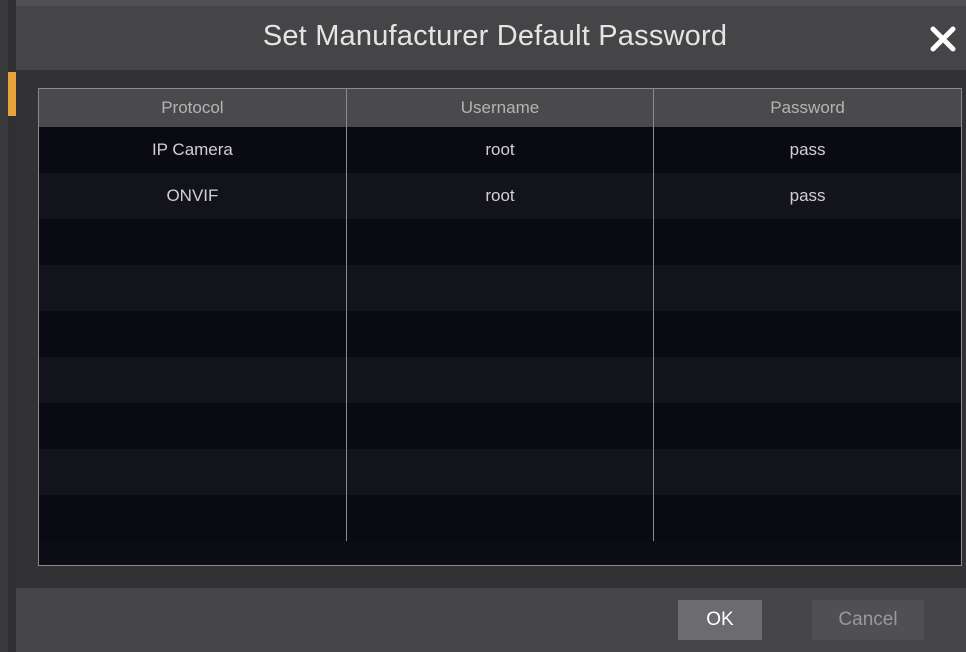  I want to click on table-row: ONVIF root pass, so click(500, 196).